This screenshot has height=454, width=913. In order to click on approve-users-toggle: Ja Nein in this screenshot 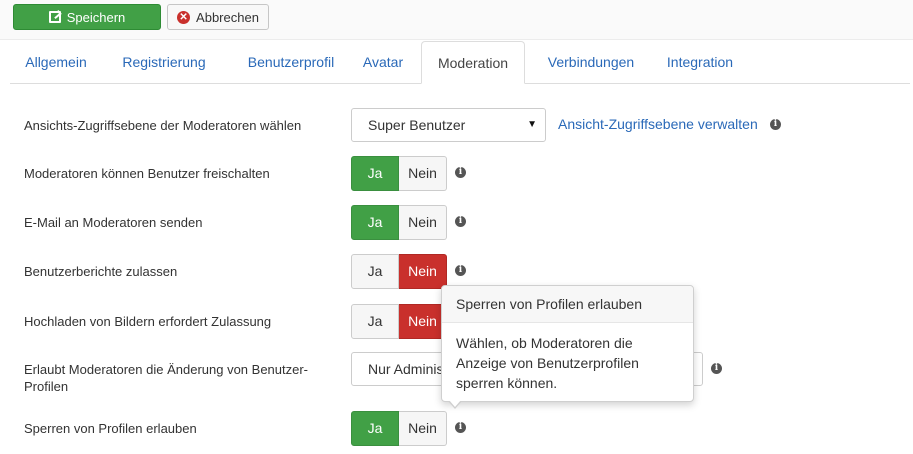, I will do `click(399, 173)`.